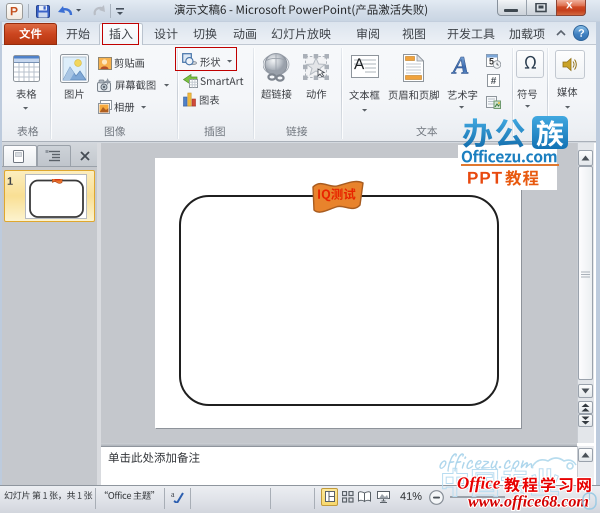 The height and width of the screenshot is (515, 600). I want to click on svg-text: a, so click(173, 494).